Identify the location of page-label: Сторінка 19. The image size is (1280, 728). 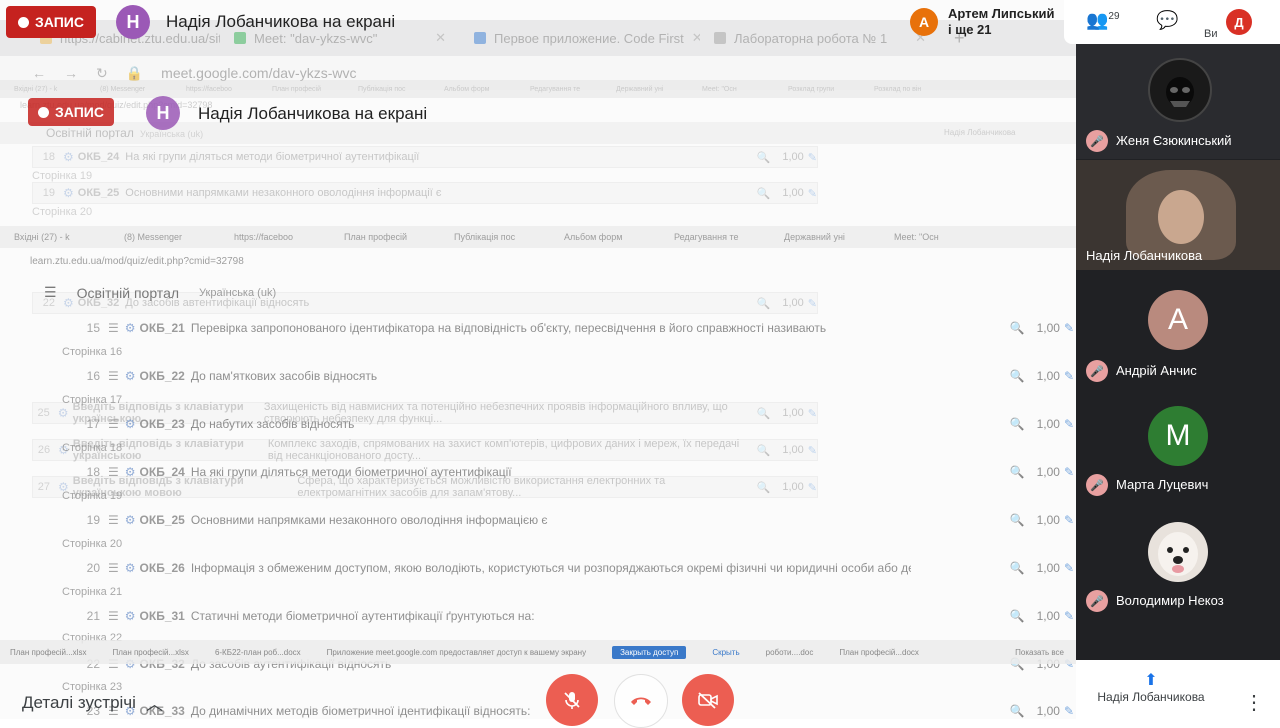
(92, 496).